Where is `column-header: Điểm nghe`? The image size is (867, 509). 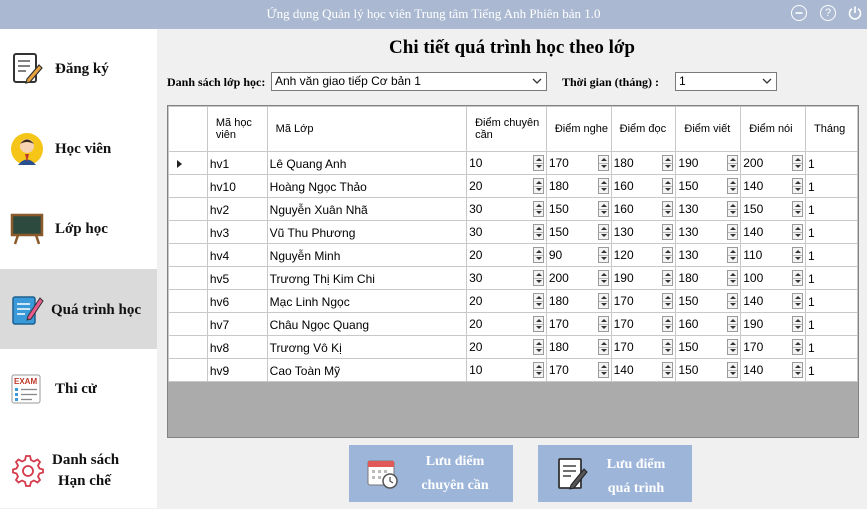 column-header: Điểm nghe is located at coordinates (578, 129).